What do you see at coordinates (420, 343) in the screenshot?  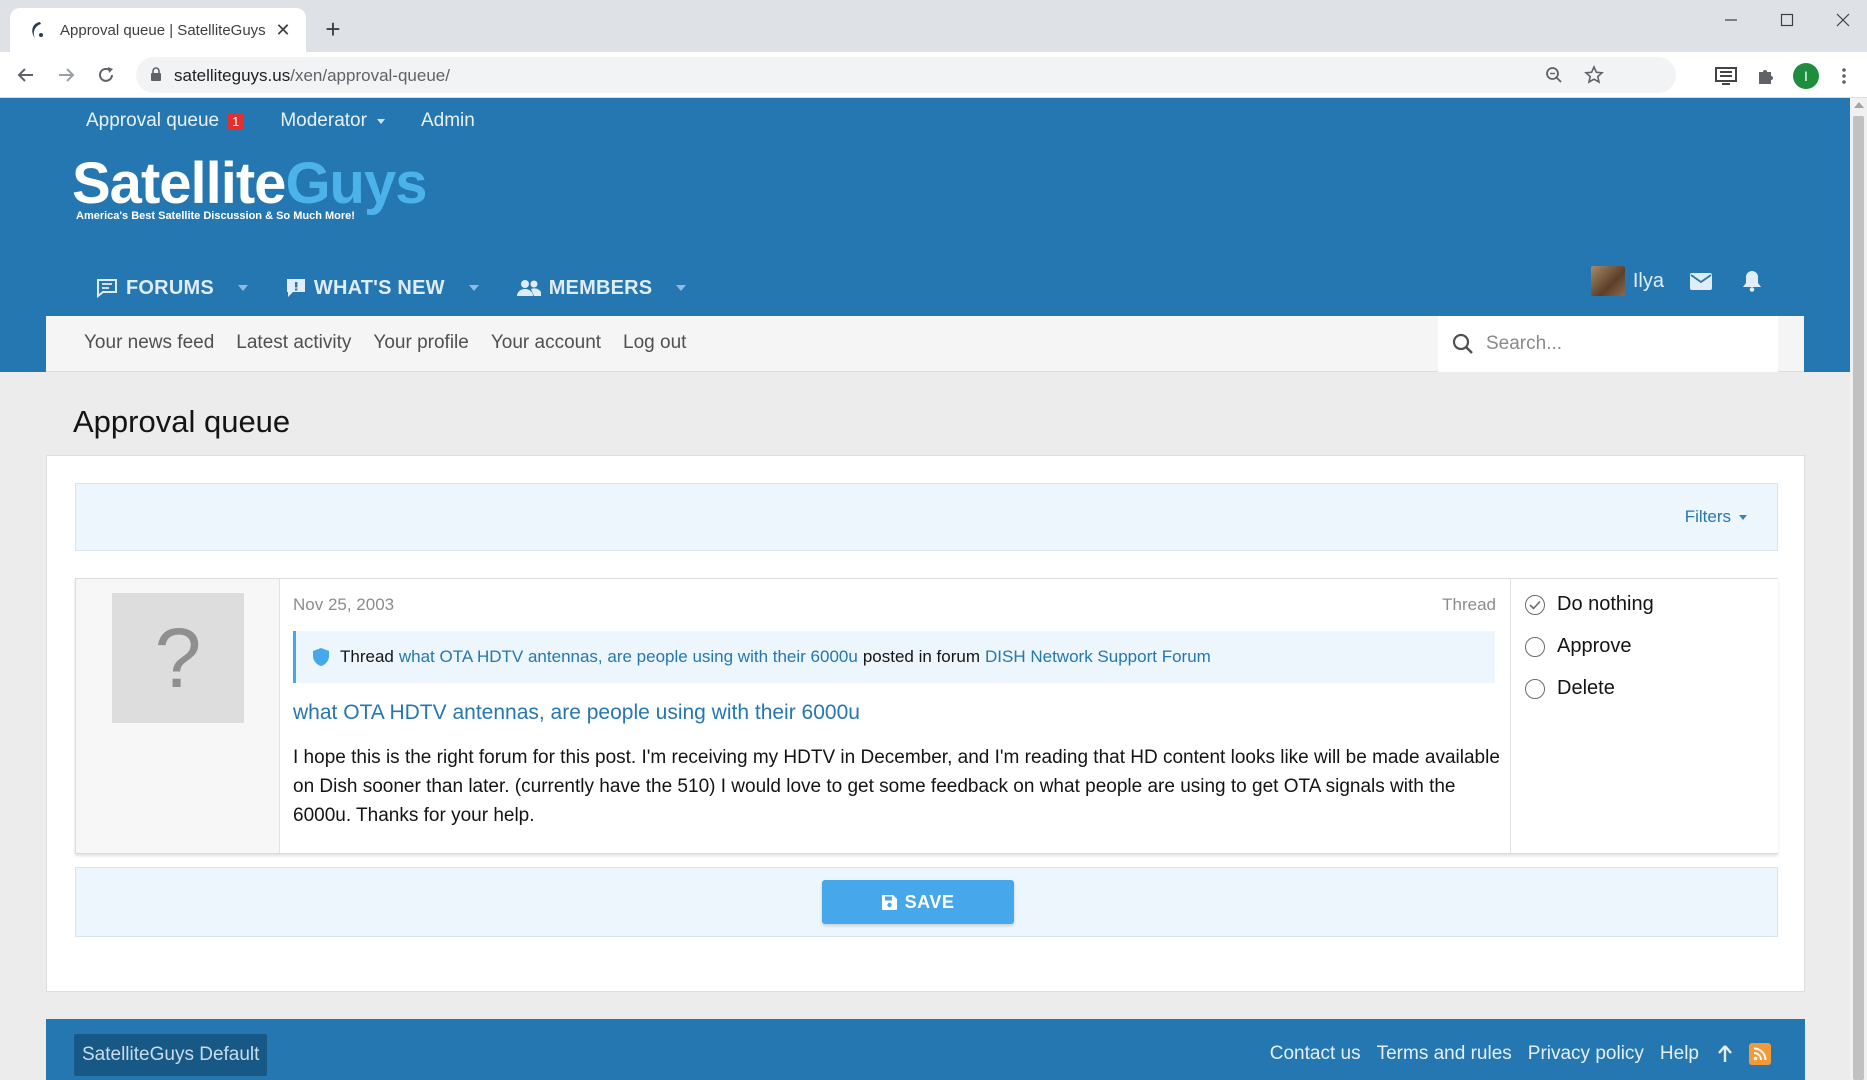 I see `subnav-your-profile: Your profile` at bounding box center [420, 343].